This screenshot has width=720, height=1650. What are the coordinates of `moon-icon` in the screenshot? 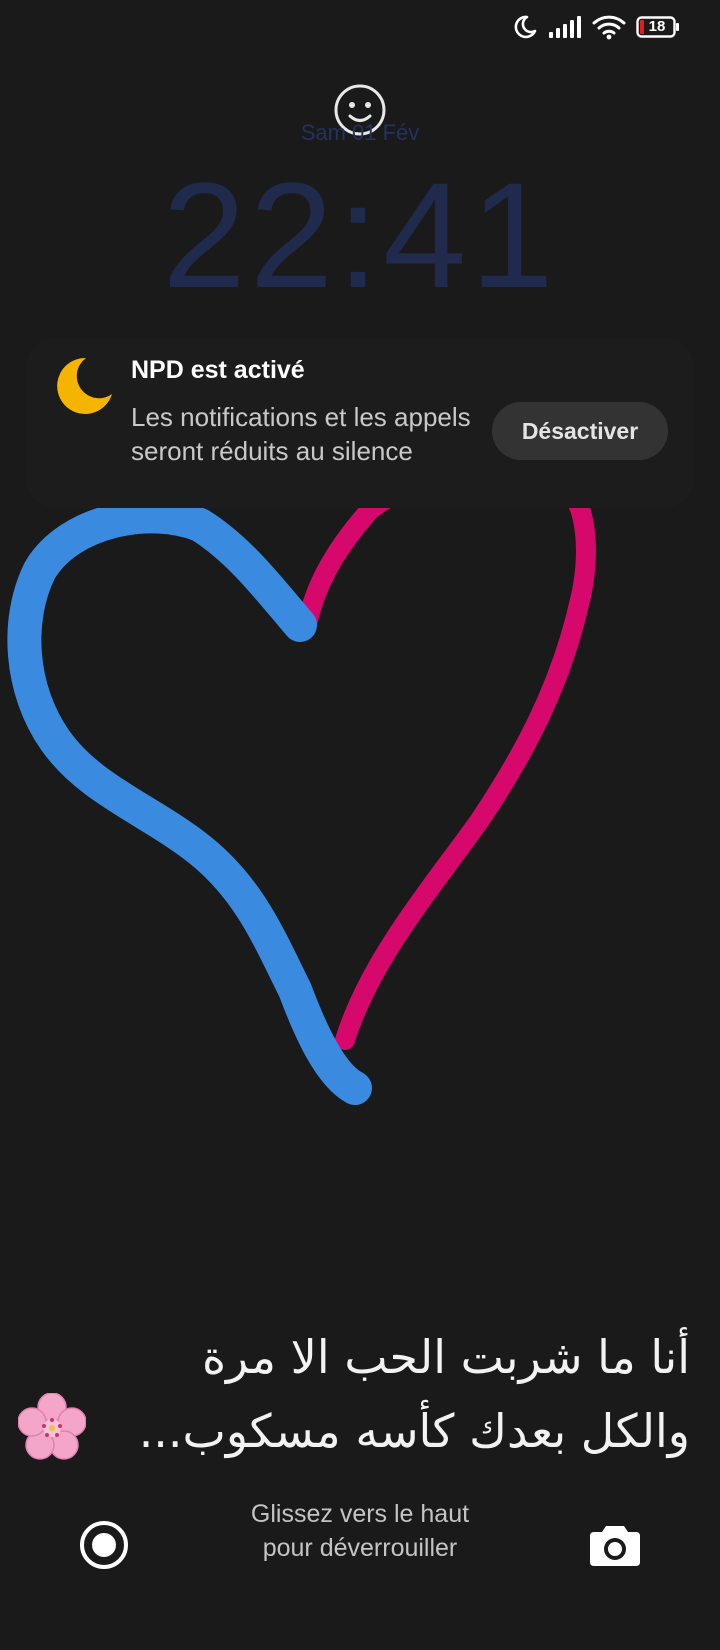 It's located at (84, 385).